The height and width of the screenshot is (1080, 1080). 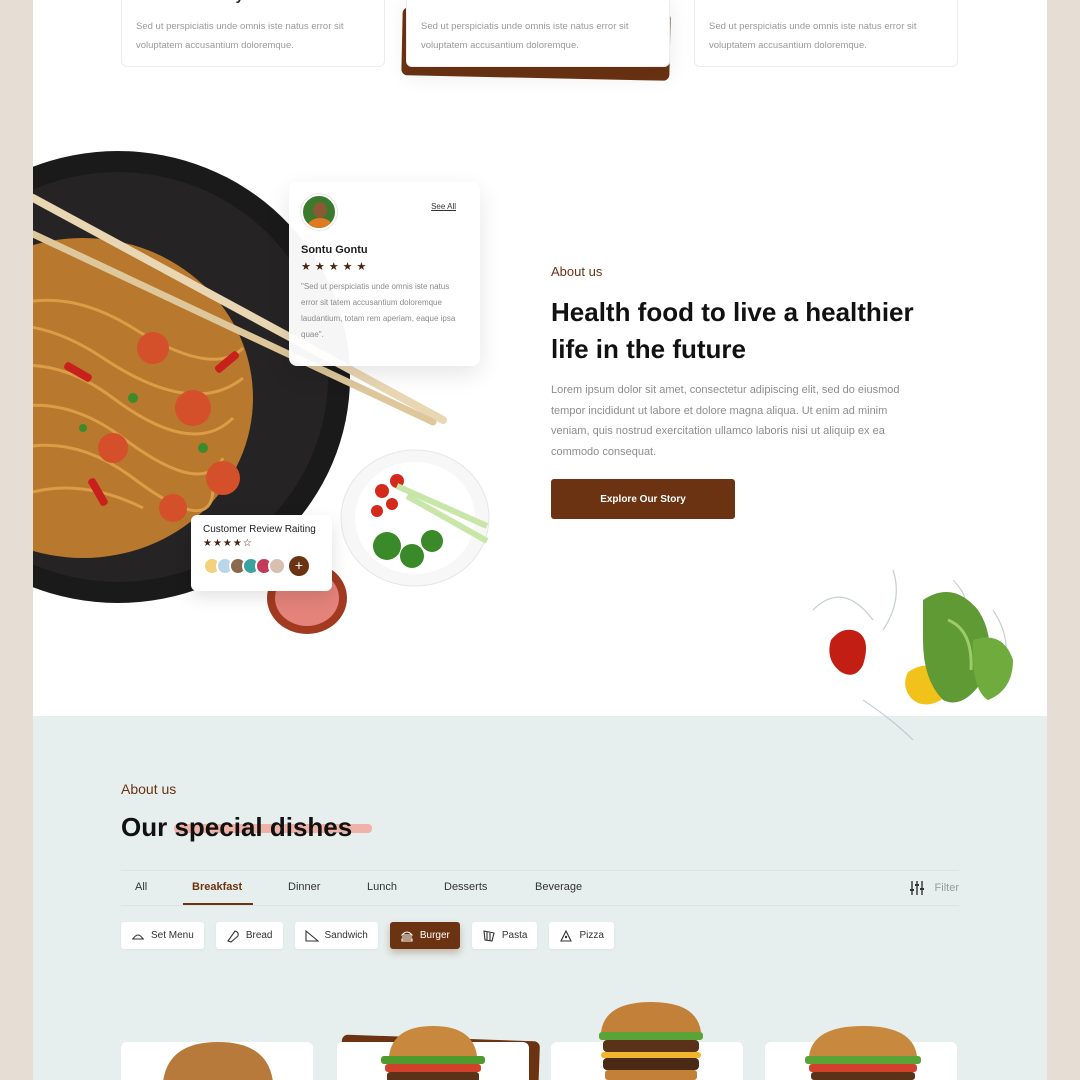 What do you see at coordinates (311, 935) in the screenshot?
I see `sandwich-icon` at bounding box center [311, 935].